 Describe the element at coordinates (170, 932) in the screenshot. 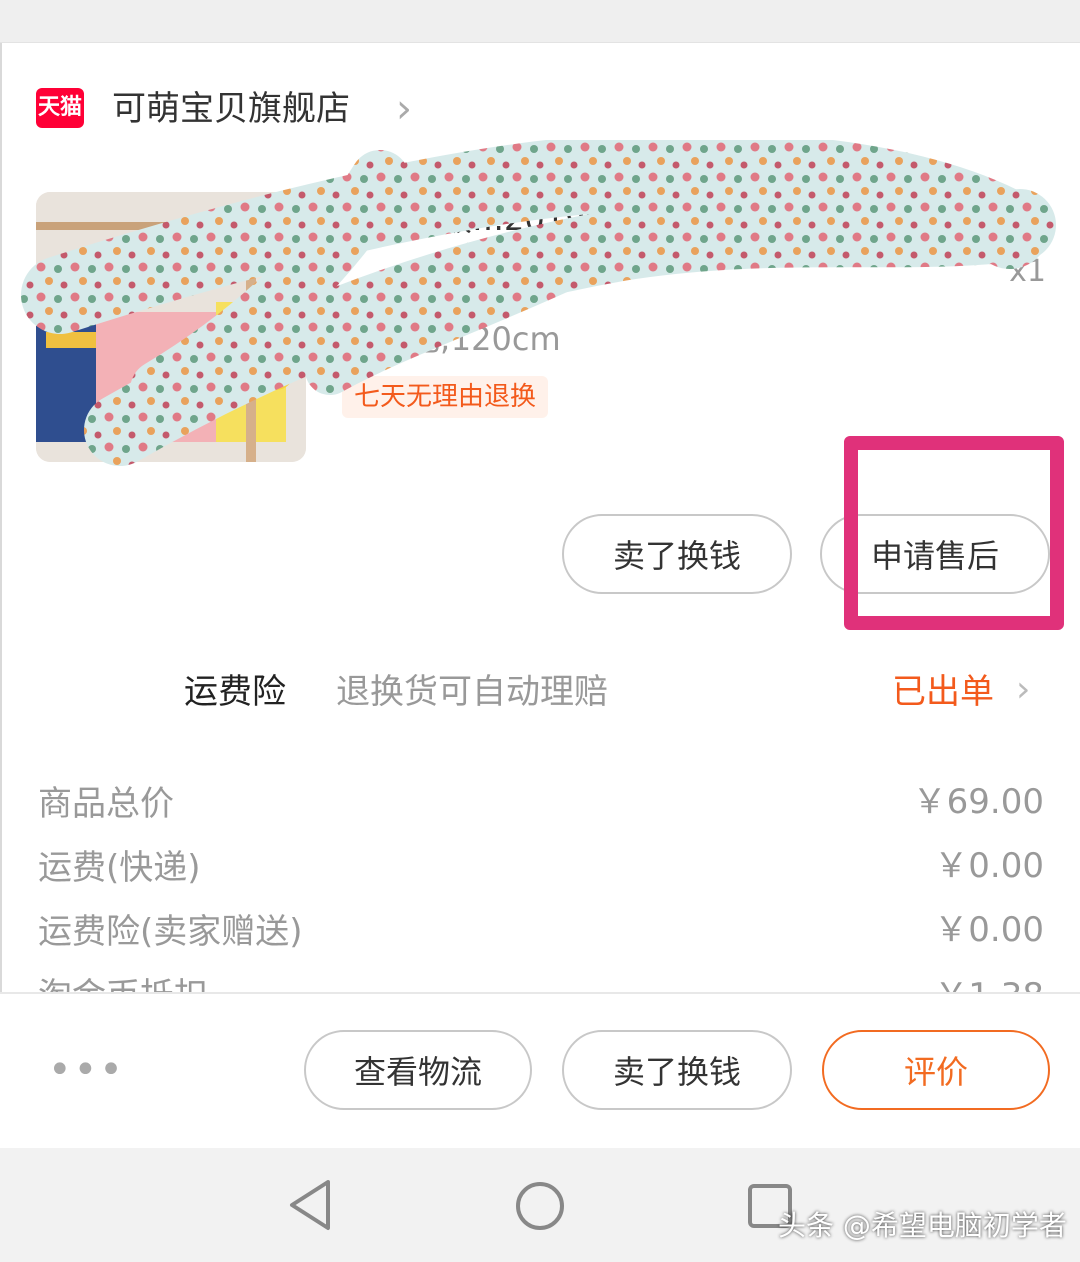

I see `price-row-label: 运费险(卖家赠送)` at that location.